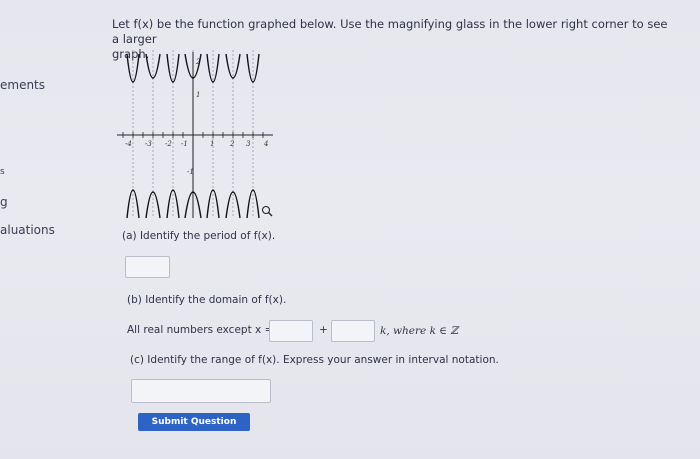 The height and width of the screenshot is (459, 700). What do you see at coordinates (2, 172) in the screenshot?
I see `sidebar-item-partial: s` at bounding box center [2, 172].